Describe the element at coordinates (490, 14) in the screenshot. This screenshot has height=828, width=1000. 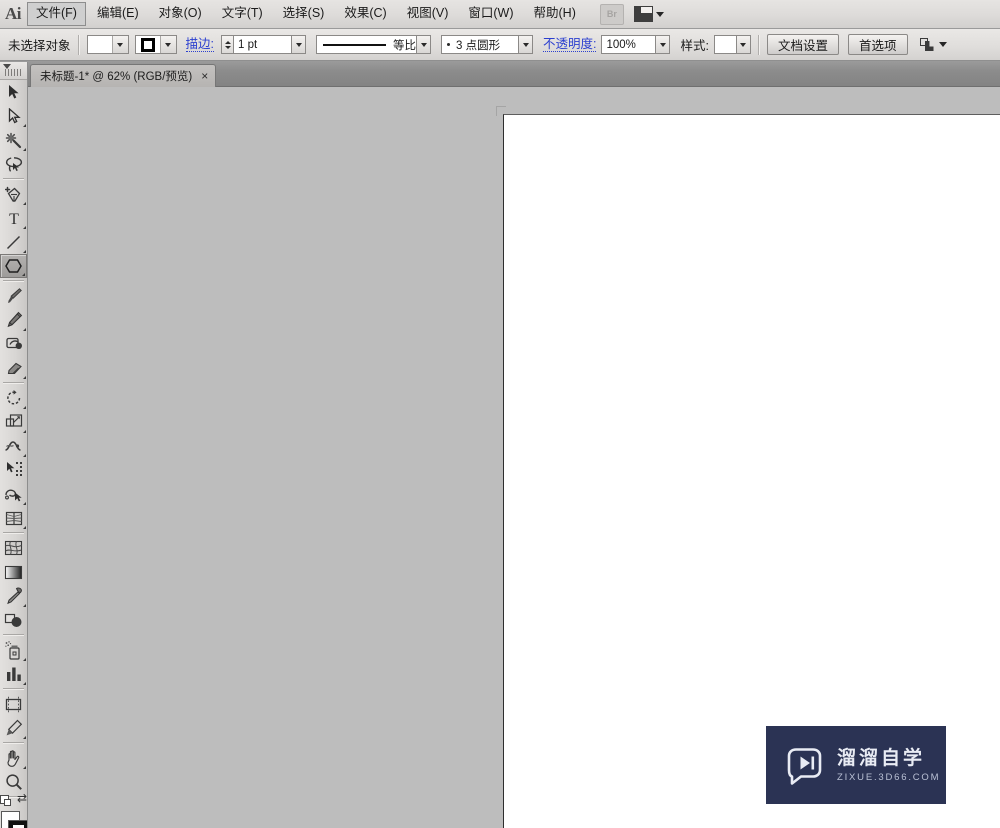
I see `menu-item-window: 窗口(W)` at that location.